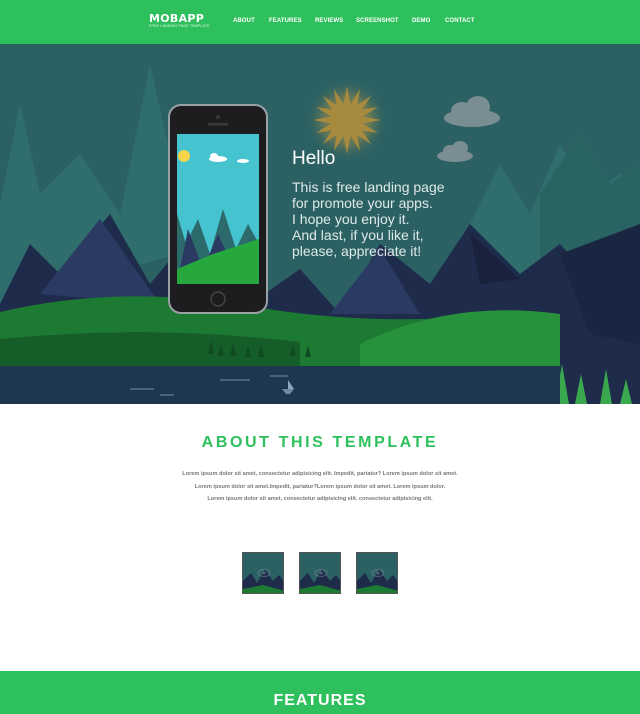  I want to click on logo-subtitle: FREE LANDING PAGE TEMPLATE, so click(179, 26).